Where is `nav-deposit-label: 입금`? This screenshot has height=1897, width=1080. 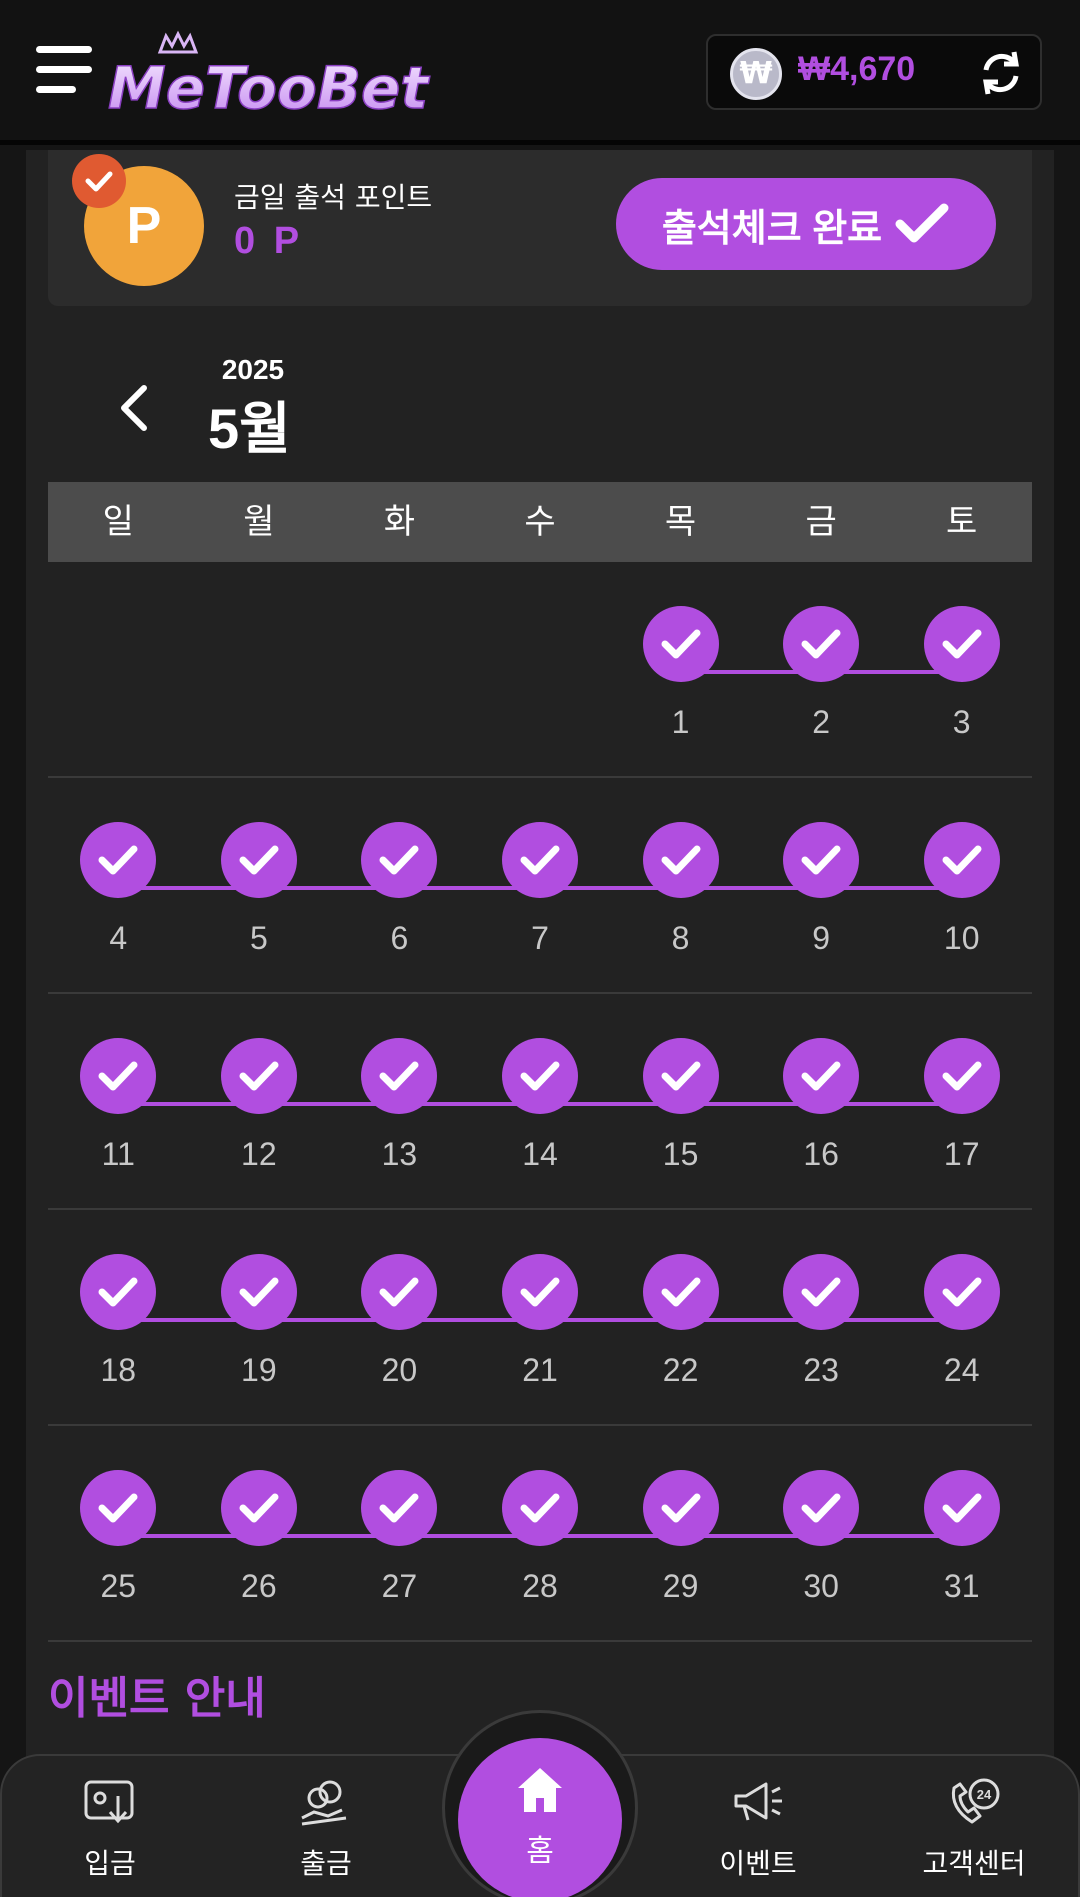 nav-deposit-label: 입금 is located at coordinates (110, 1863).